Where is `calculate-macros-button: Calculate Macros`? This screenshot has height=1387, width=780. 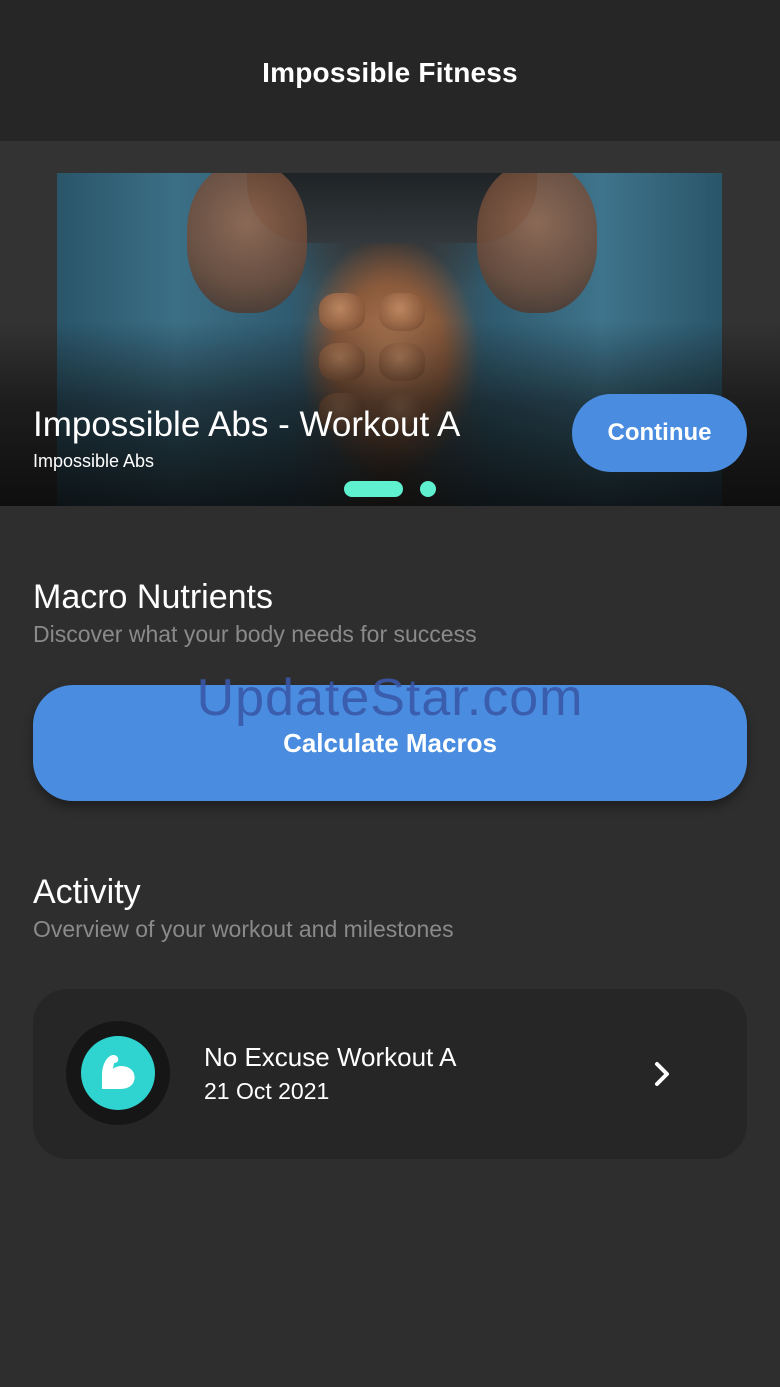
calculate-macros-button: Calculate Macros is located at coordinates (390, 743).